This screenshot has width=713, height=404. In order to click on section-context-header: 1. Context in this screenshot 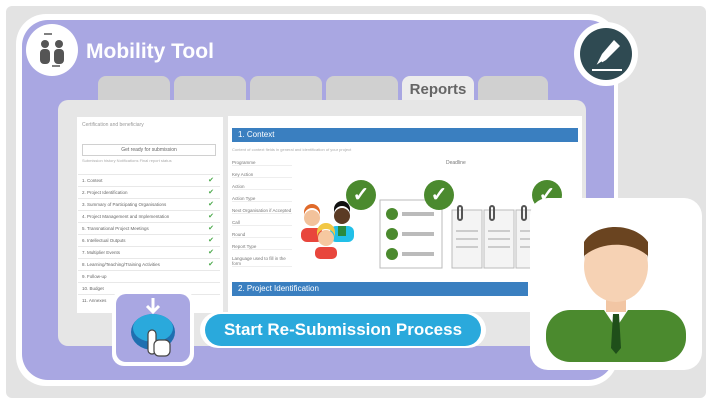, I will do `click(405, 135)`.